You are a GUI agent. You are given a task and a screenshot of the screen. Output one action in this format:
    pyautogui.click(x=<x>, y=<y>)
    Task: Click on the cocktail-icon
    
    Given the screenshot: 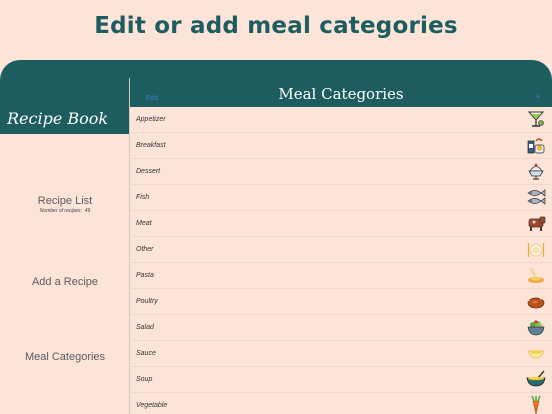 What is the action you would take?
    pyautogui.click(x=536, y=119)
    